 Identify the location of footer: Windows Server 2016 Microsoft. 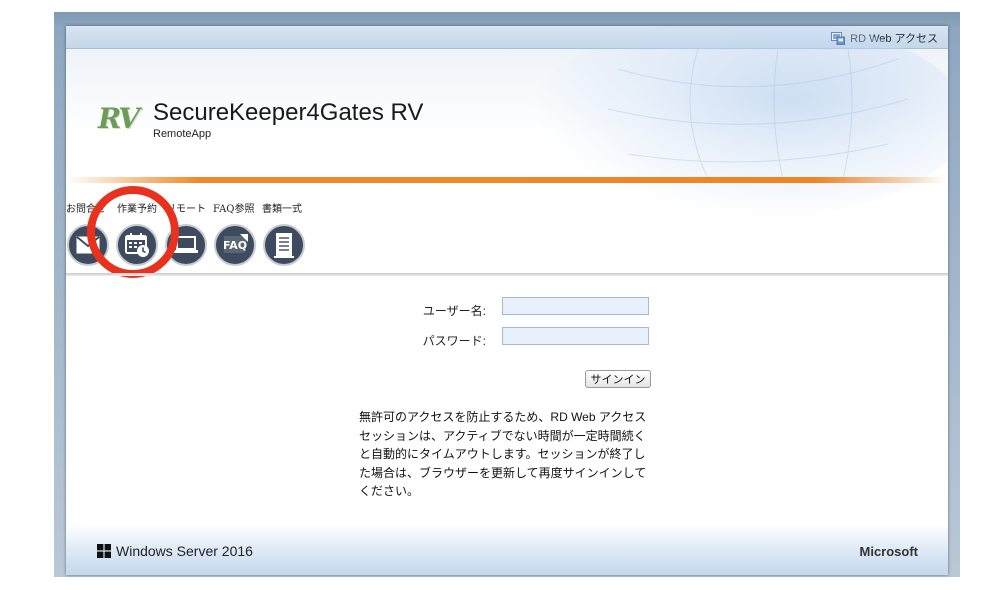
(507, 549).